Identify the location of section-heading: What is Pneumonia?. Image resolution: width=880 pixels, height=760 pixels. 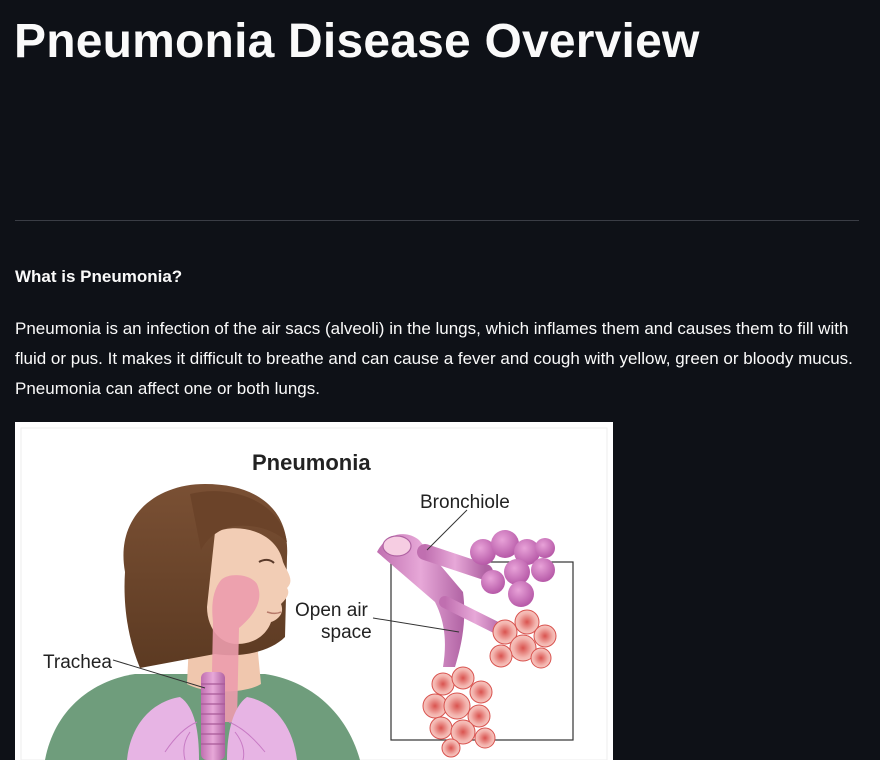
(99, 276).